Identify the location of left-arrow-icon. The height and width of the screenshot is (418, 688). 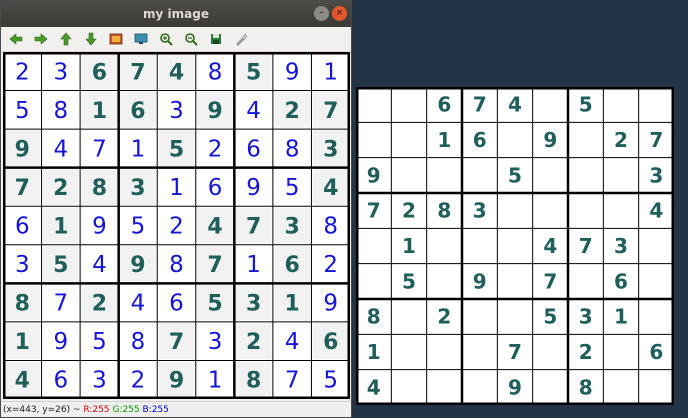
(15, 39).